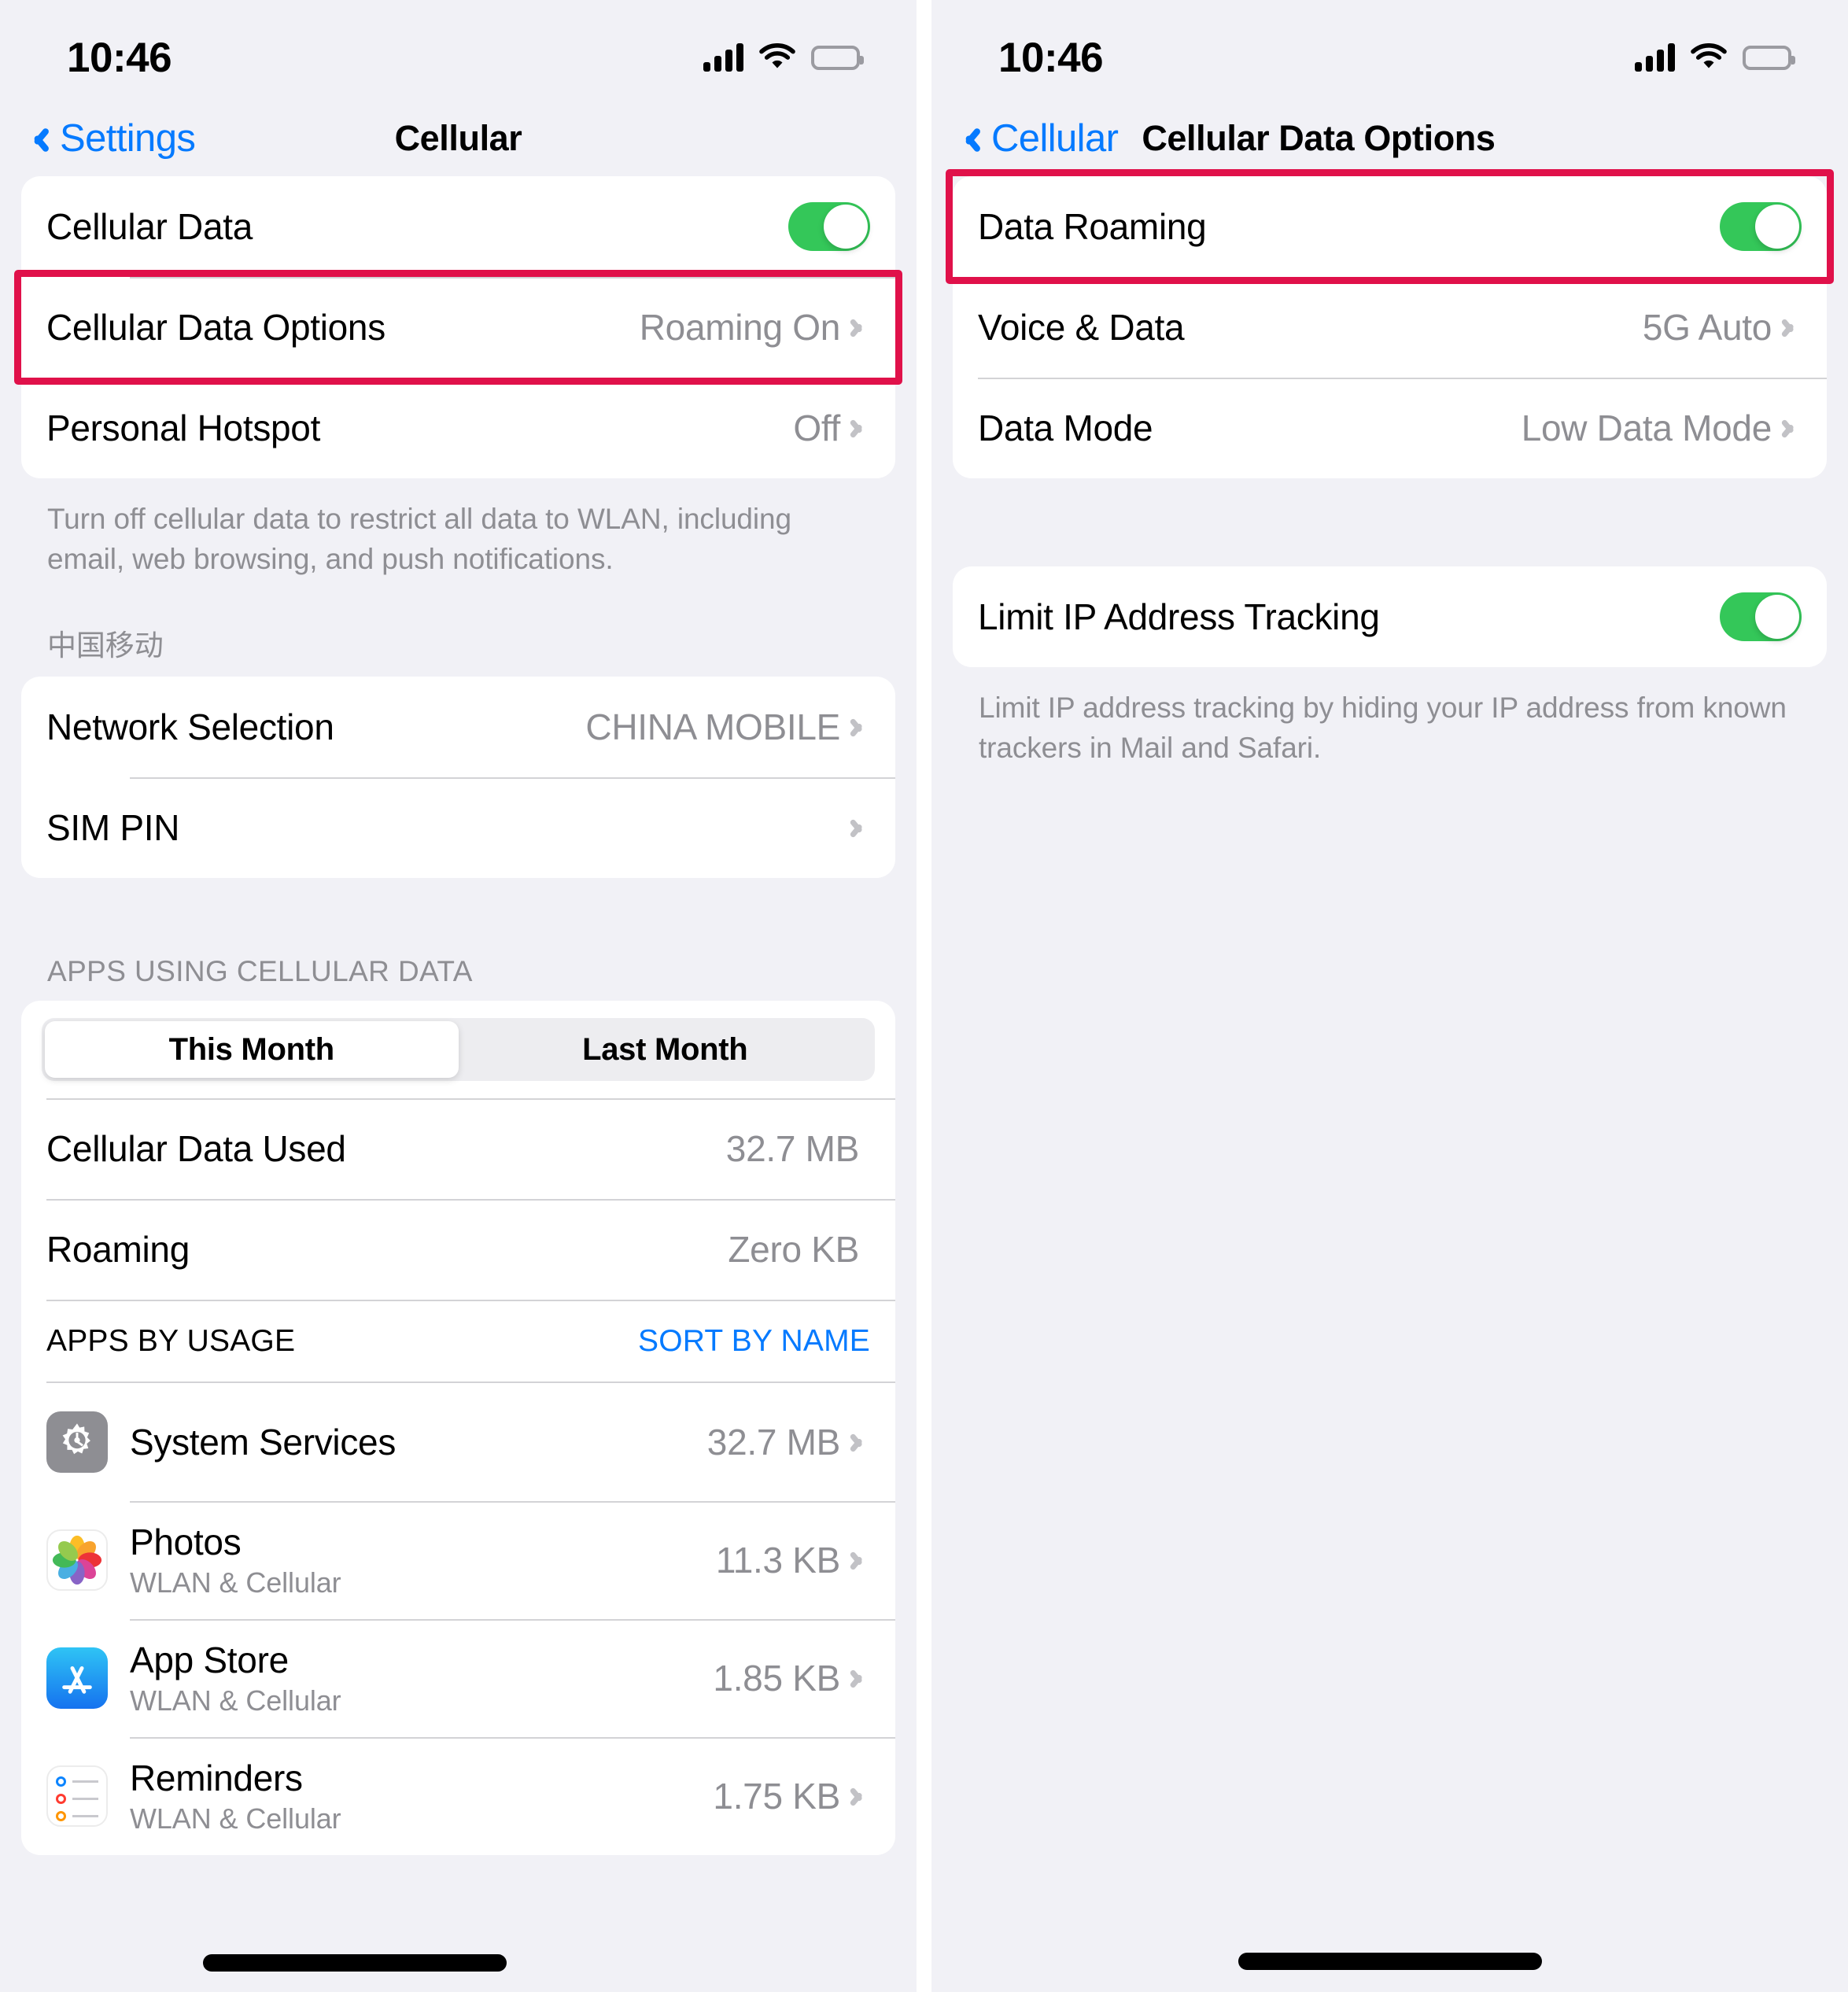 This screenshot has height=1992, width=1848. I want to click on apps-by-usage-header-row: APPS BY USAGE SORT BY NAME, so click(458, 1342).